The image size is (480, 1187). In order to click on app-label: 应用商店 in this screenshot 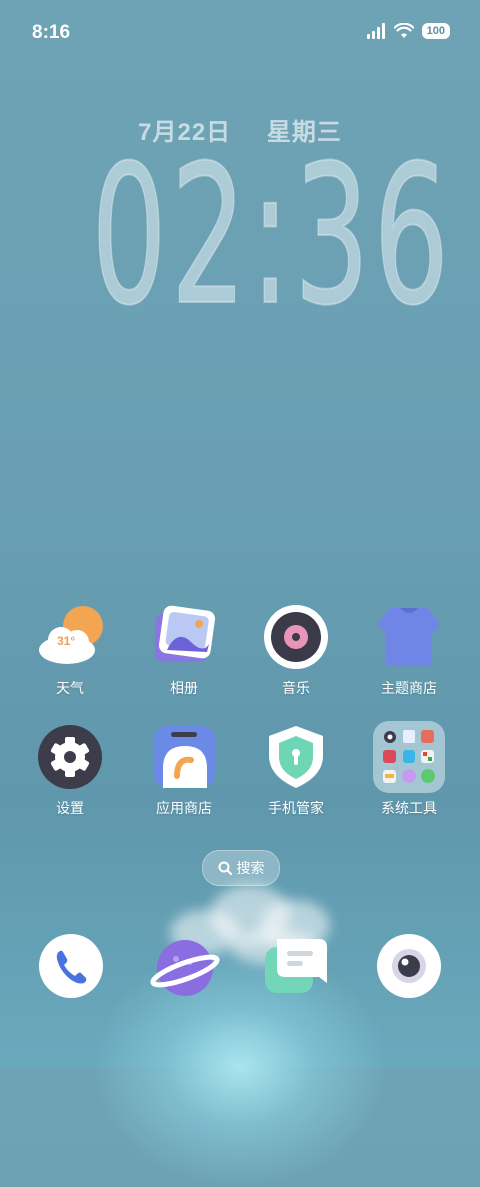, I will do `click(184, 808)`.